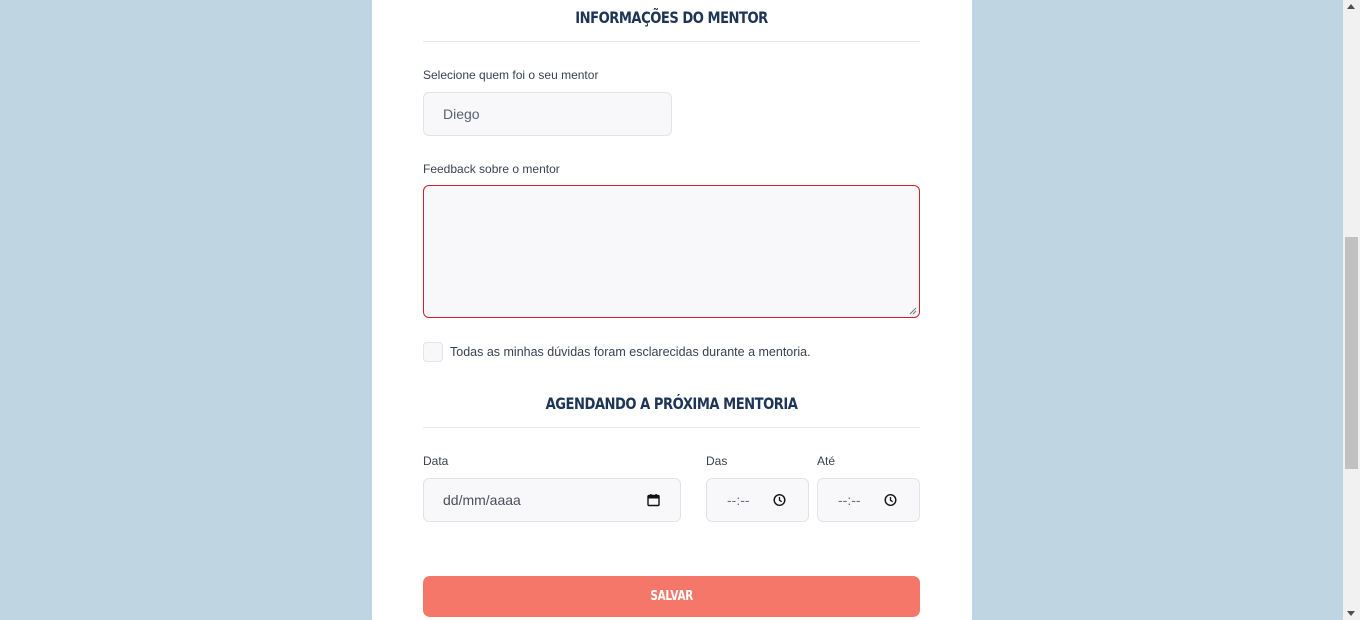  Describe the element at coordinates (913, 311) in the screenshot. I see `resize-grip-icon` at that location.